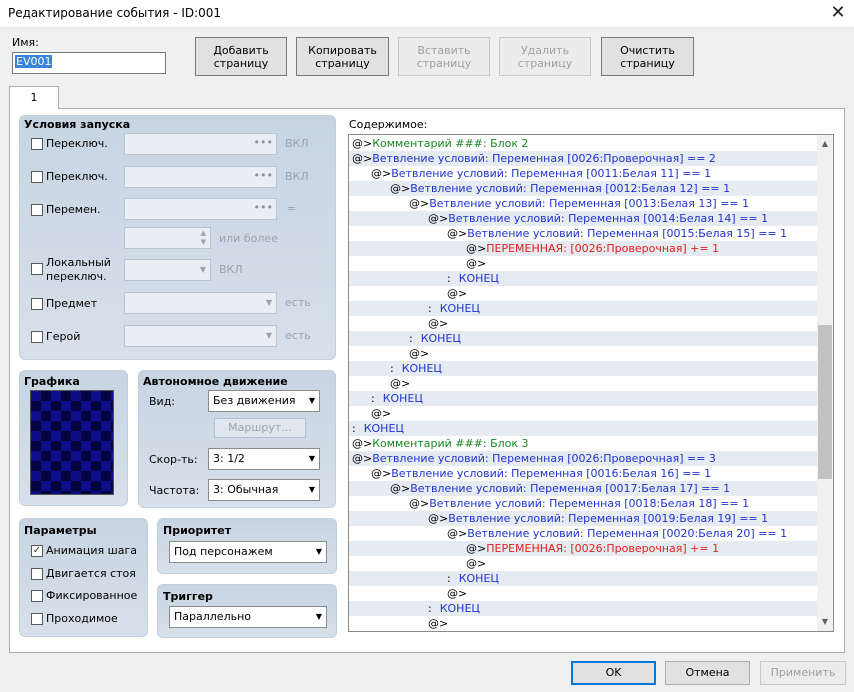 This screenshot has height=692, width=854. Describe the element at coordinates (603, 548) in the screenshot. I see `command-text: ПЕРЕМЕННАЯ: [0026:Проверочная] += 1` at that location.